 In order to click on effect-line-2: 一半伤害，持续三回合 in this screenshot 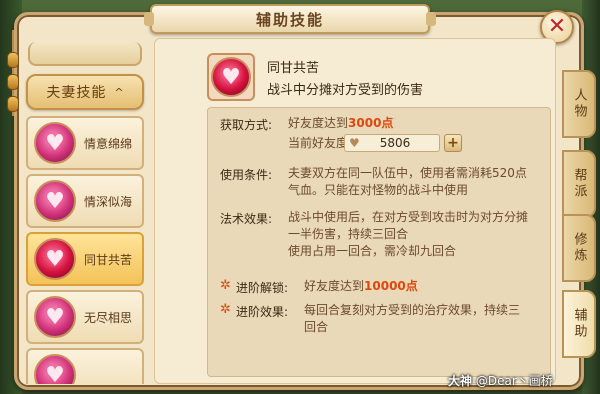, I will do `click(348, 234)`.